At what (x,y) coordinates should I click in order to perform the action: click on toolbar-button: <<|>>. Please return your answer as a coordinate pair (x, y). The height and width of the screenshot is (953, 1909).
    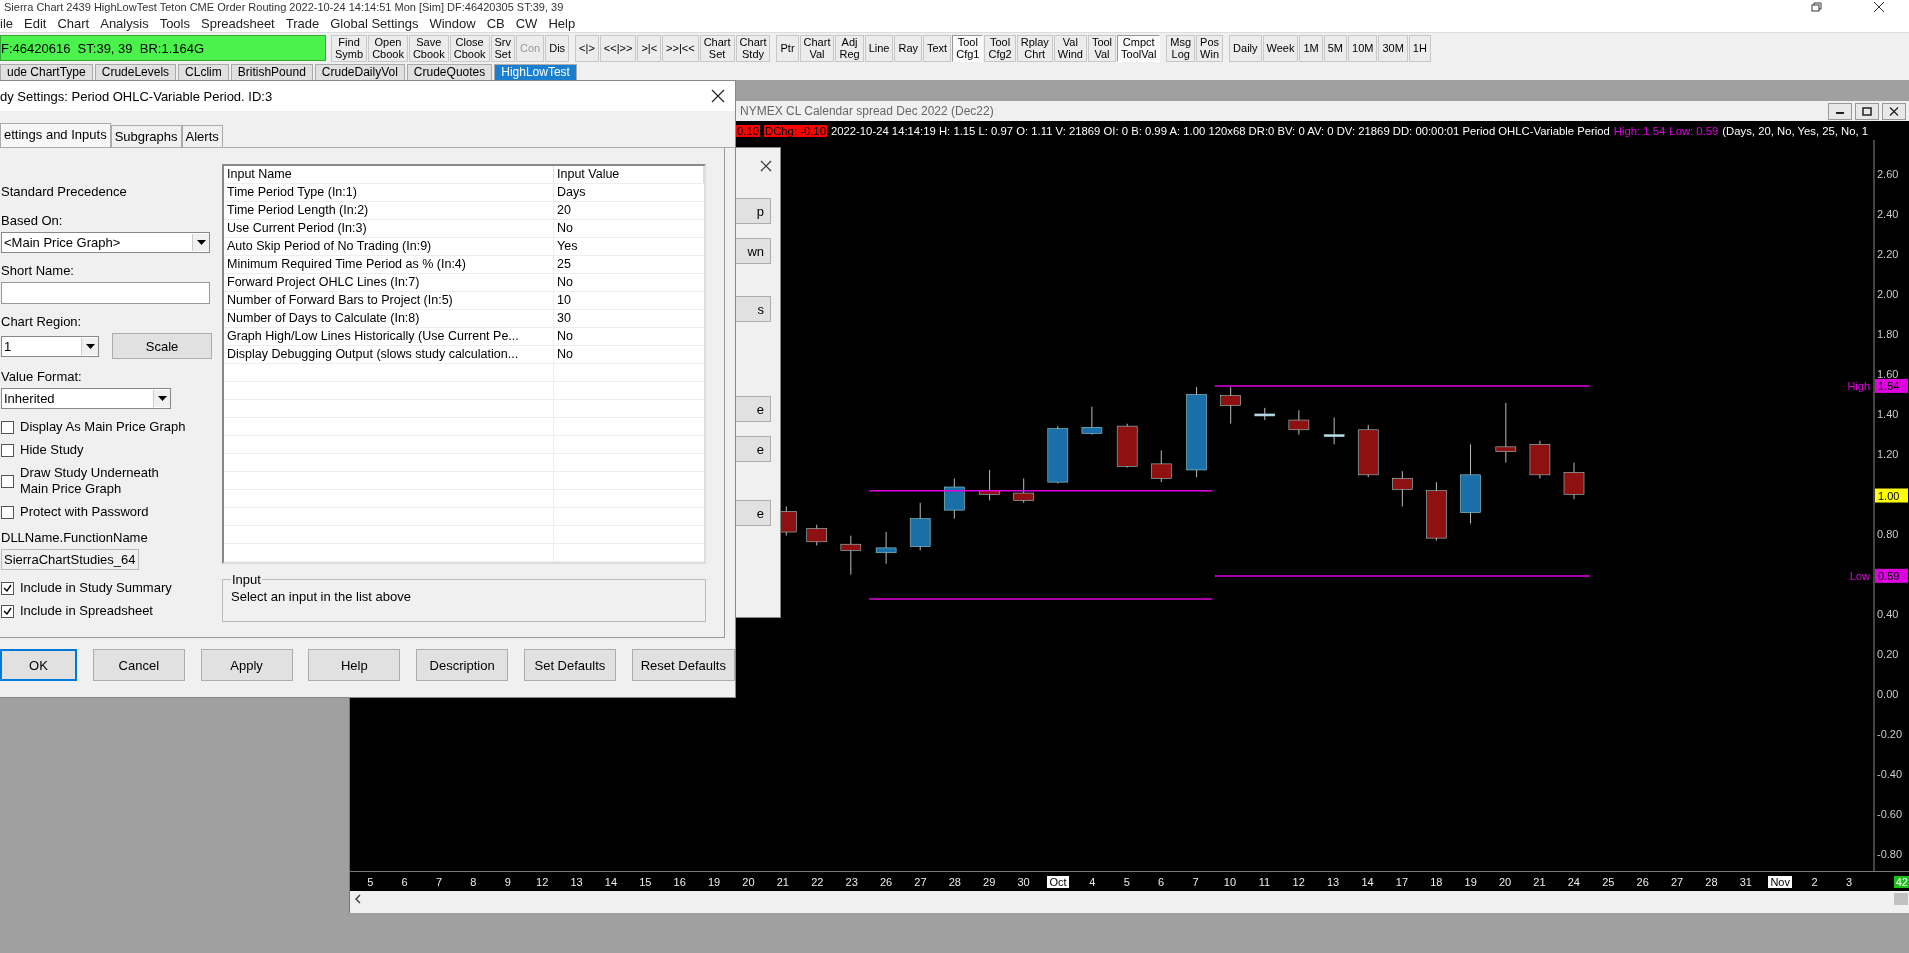
    Looking at the image, I should click on (618, 48).